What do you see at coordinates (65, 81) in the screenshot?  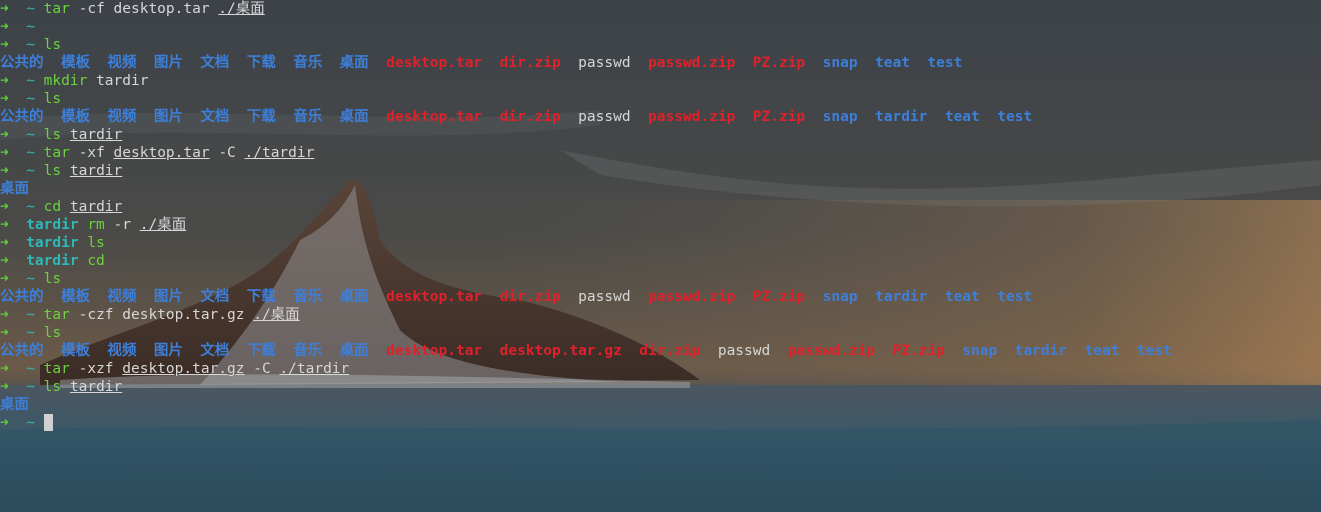 I see `command-name: mkdir` at bounding box center [65, 81].